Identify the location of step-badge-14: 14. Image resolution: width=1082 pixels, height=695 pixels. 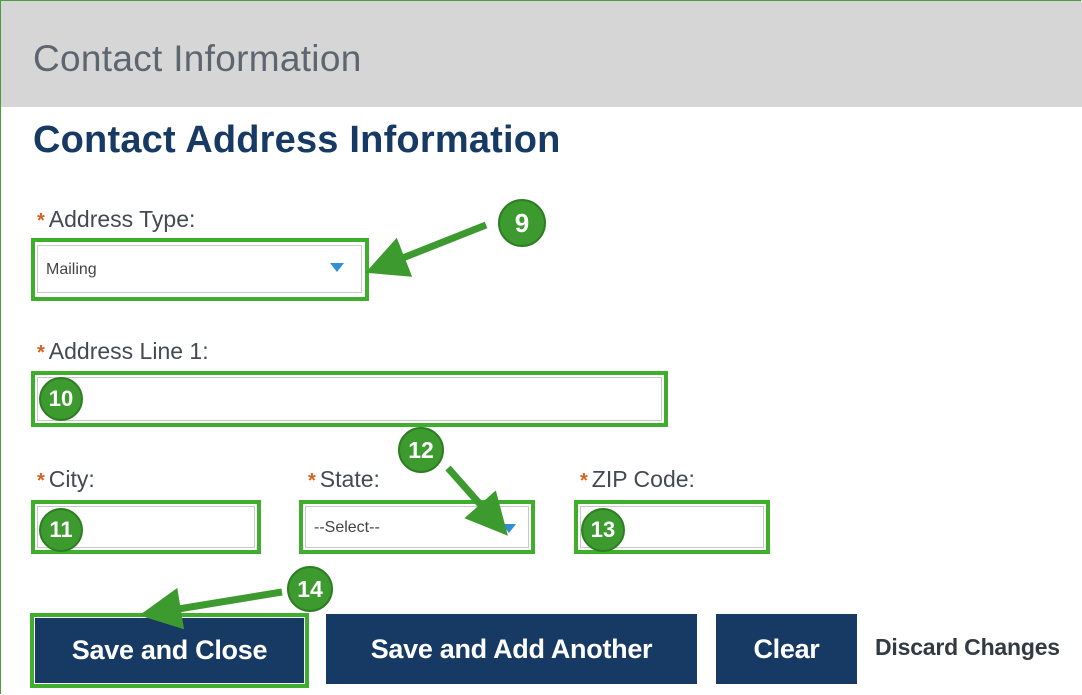
(310, 589).